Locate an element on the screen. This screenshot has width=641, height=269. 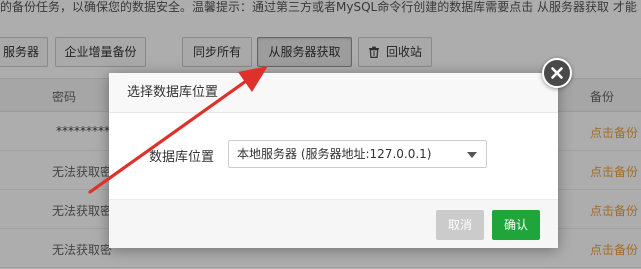
cancel-button: 取消 is located at coordinates (460, 225).